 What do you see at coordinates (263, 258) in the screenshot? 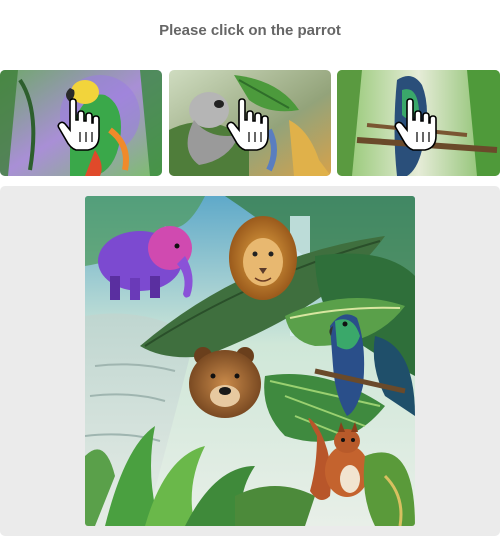
I see `lion-figure` at bounding box center [263, 258].